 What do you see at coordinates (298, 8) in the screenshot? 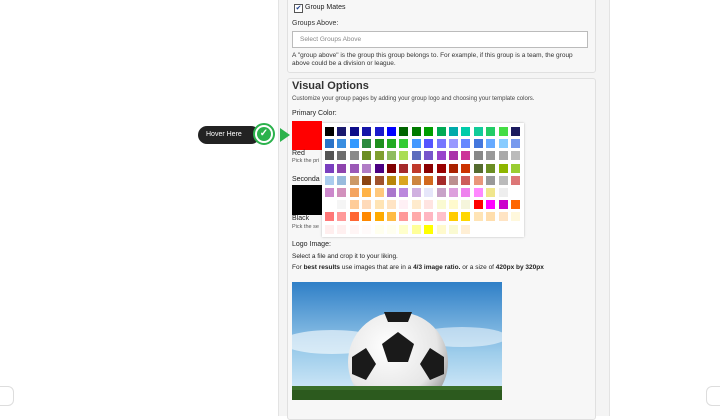
I see `group-mates-checkbox: ✔` at bounding box center [298, 8].